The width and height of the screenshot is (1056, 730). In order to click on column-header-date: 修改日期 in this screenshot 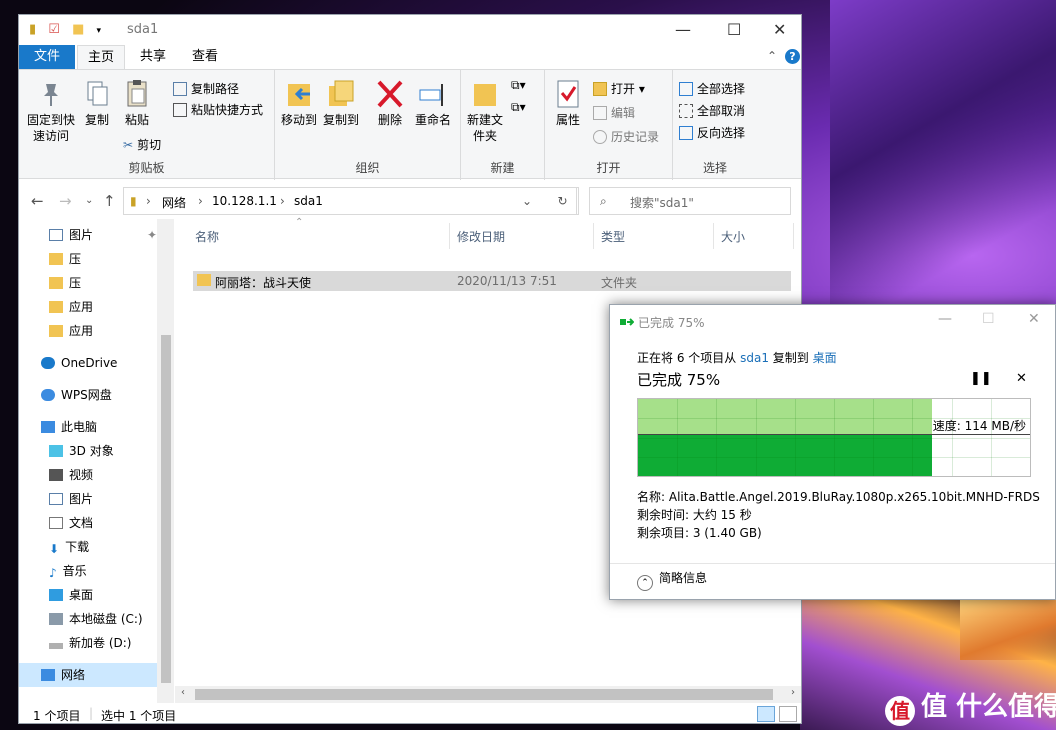, I will do `click(481, 236)`.